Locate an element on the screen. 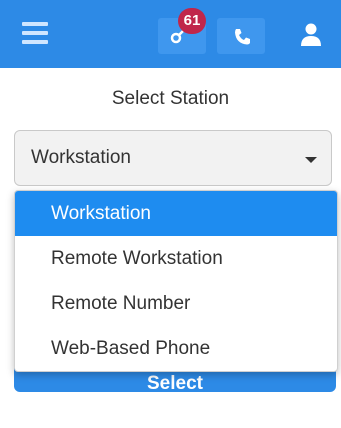 This screenshot has height=428, width=341. station-select: Workstation is located at coordinates (173, 158).